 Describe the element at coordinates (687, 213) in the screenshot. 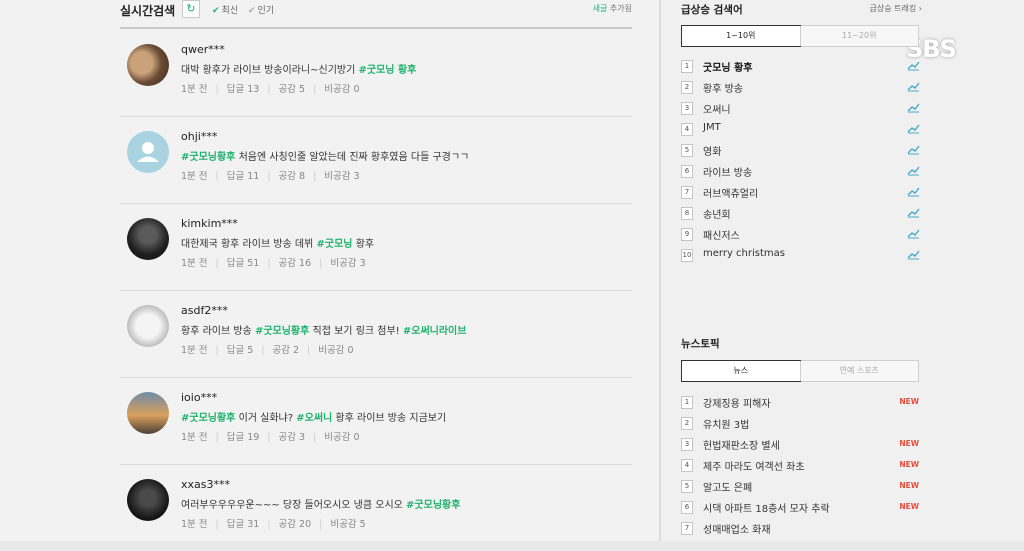

I see `rank-number: 8` at that location.